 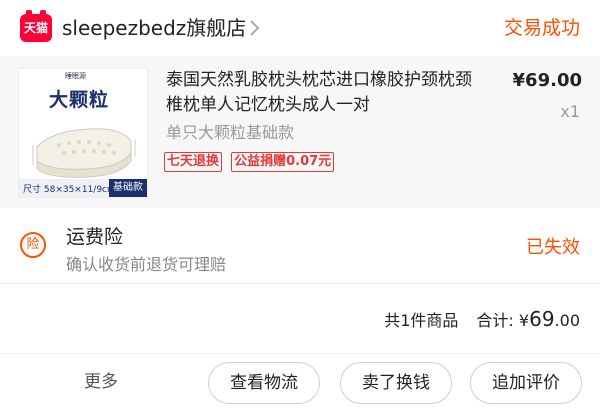 What do you see at coordinates (95, 237) in the screenshot?
I see `insurance-title: 运费险` at bounding box center [95, 237].